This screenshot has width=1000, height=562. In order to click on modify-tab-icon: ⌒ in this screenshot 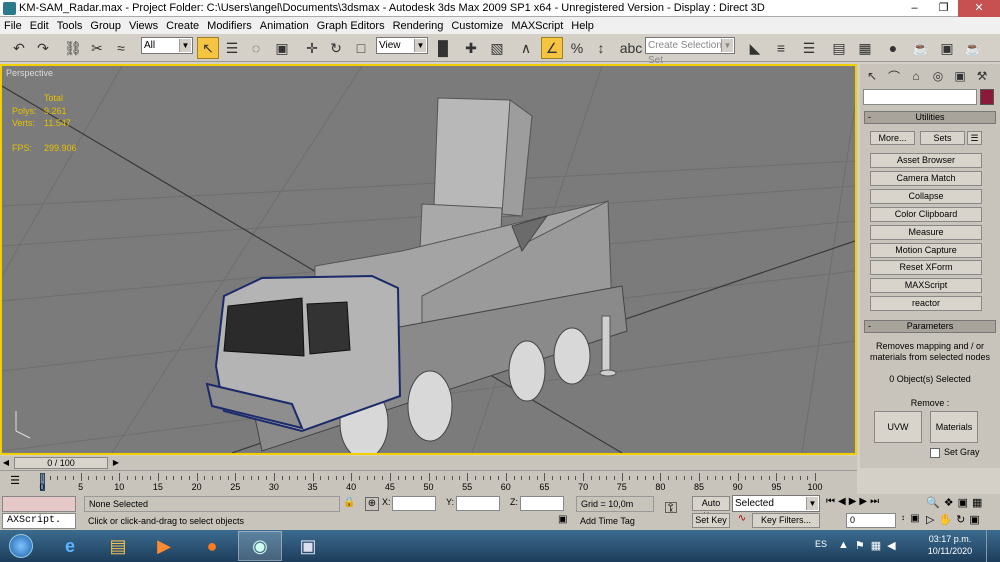, I will do `click(894, 76)`.